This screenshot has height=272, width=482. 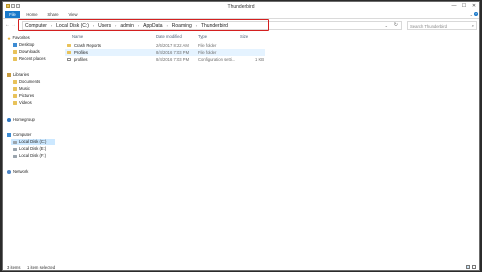 I want to click on nav-local-disk-f-label: Local Disk (F:), so click(x=32, y=155).